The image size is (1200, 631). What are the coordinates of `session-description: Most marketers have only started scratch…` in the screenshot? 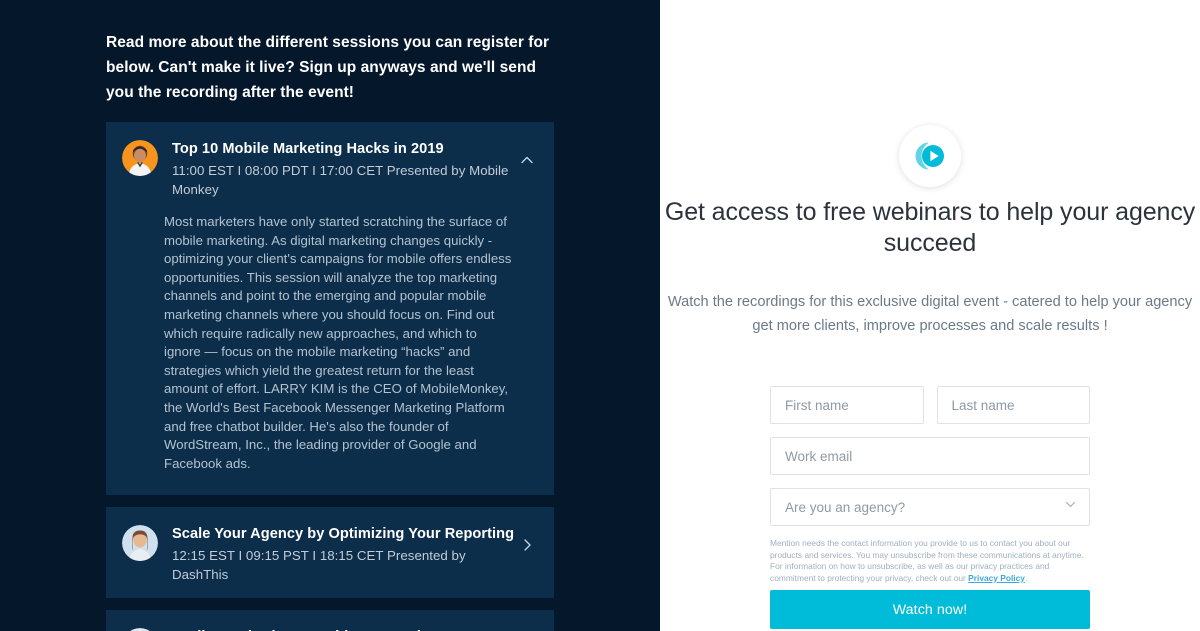 It's located at (338, 342).